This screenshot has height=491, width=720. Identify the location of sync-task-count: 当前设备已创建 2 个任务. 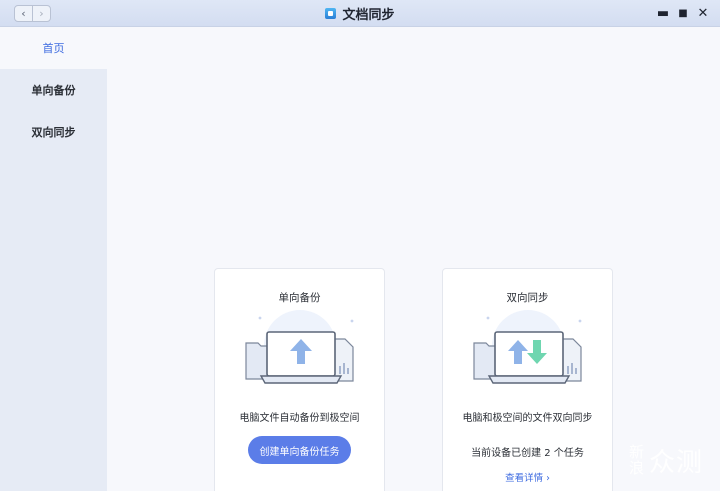
(527, 453).